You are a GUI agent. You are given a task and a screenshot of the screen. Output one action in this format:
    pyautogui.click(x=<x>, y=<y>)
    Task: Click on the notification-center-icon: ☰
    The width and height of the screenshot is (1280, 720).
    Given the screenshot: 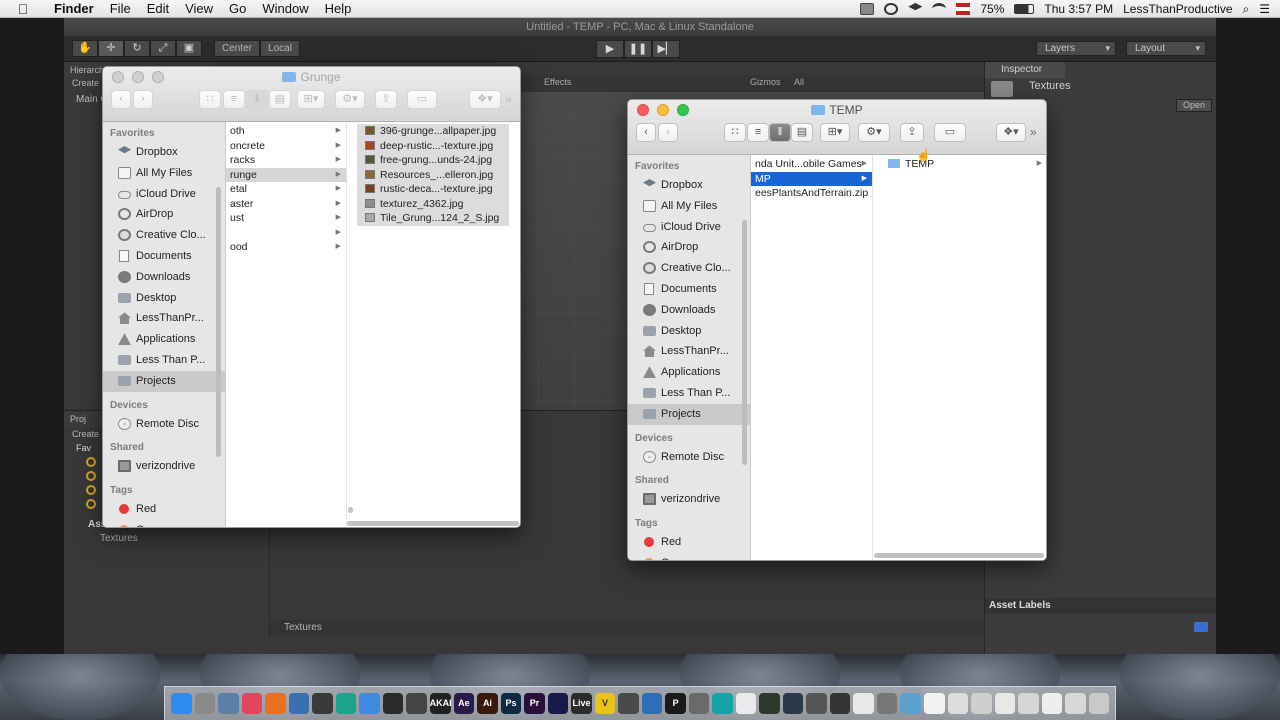 What is the action you would take?
    pyautogui.click(x=1264, y=9)
    